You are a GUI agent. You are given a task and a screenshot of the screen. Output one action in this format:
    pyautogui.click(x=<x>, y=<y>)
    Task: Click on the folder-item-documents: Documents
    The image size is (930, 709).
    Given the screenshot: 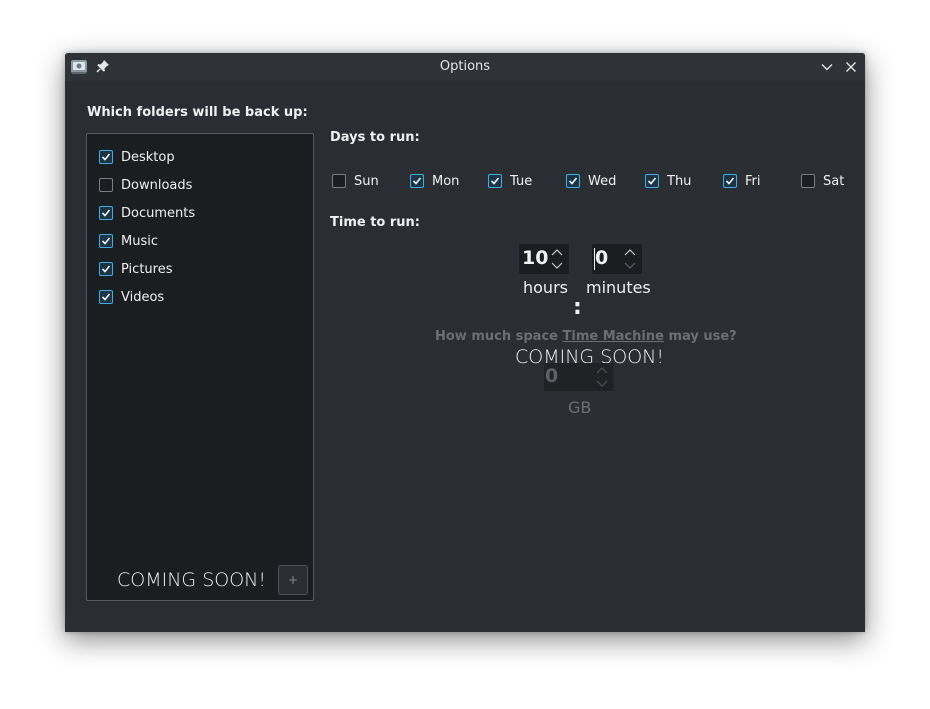 What is the action you would take?
    pyautogui.click(x=147, y=213)
    